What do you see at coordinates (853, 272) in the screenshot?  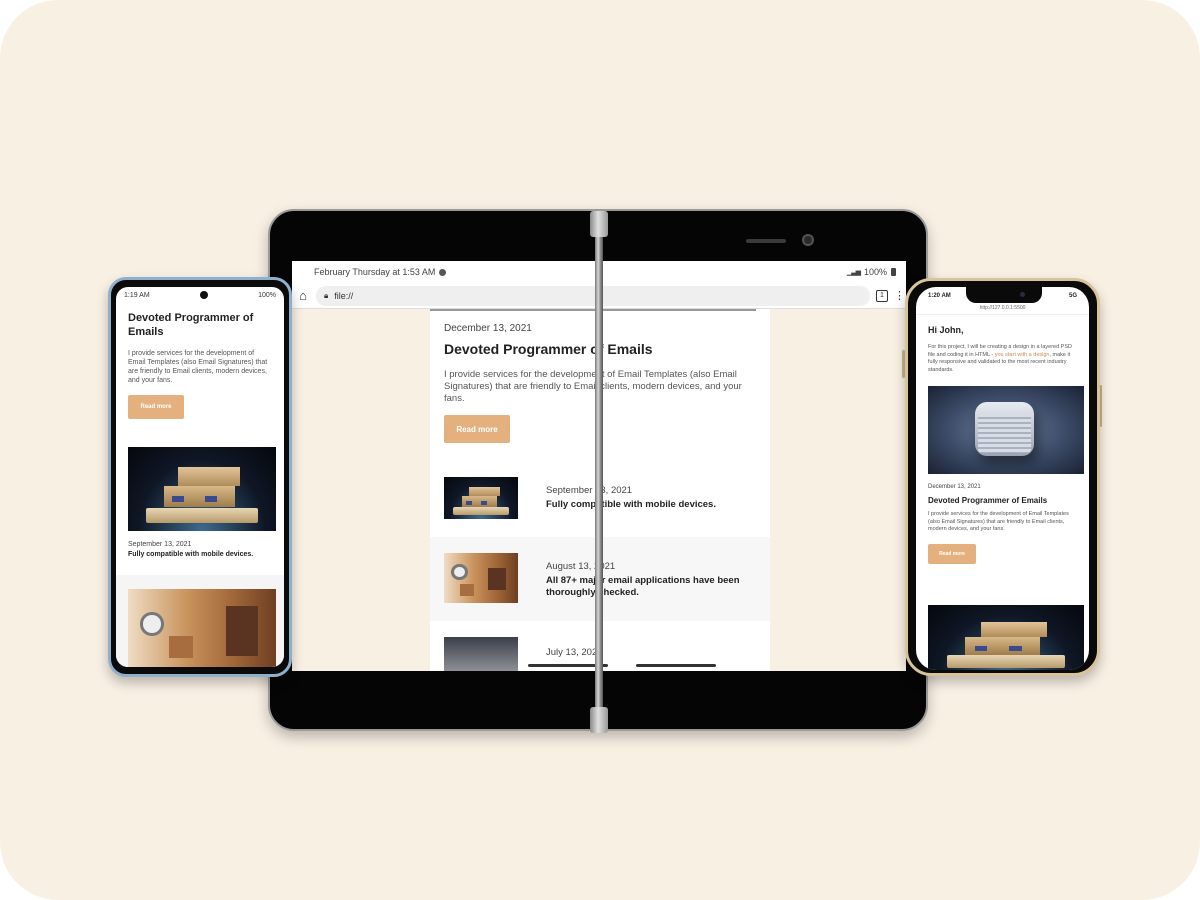 I see `signal-icon: ▁▃▅` at bounding box center [853, 272].